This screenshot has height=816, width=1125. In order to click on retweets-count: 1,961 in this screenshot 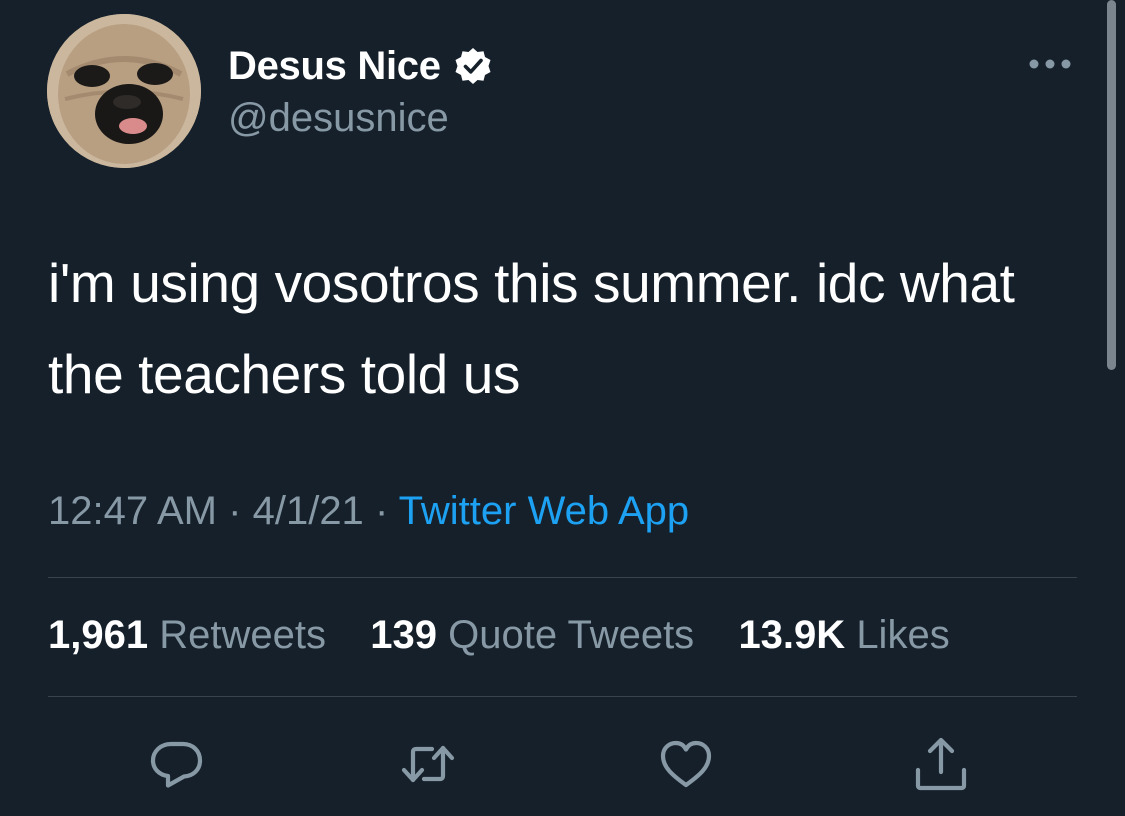, I will do `click(98, 635)`.